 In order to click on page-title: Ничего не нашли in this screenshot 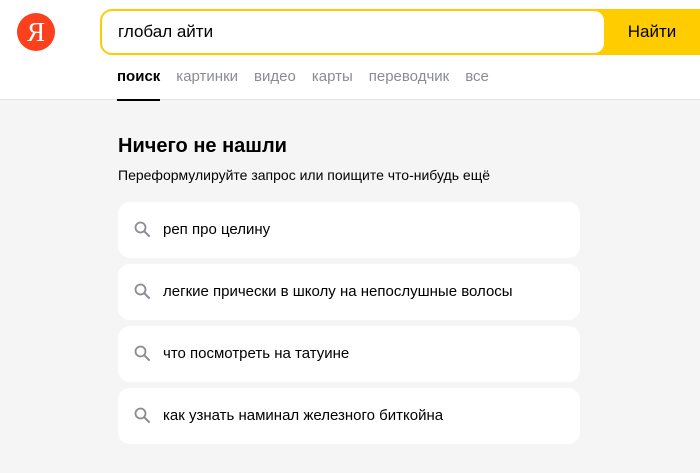, I will do `click(202, 146)`.